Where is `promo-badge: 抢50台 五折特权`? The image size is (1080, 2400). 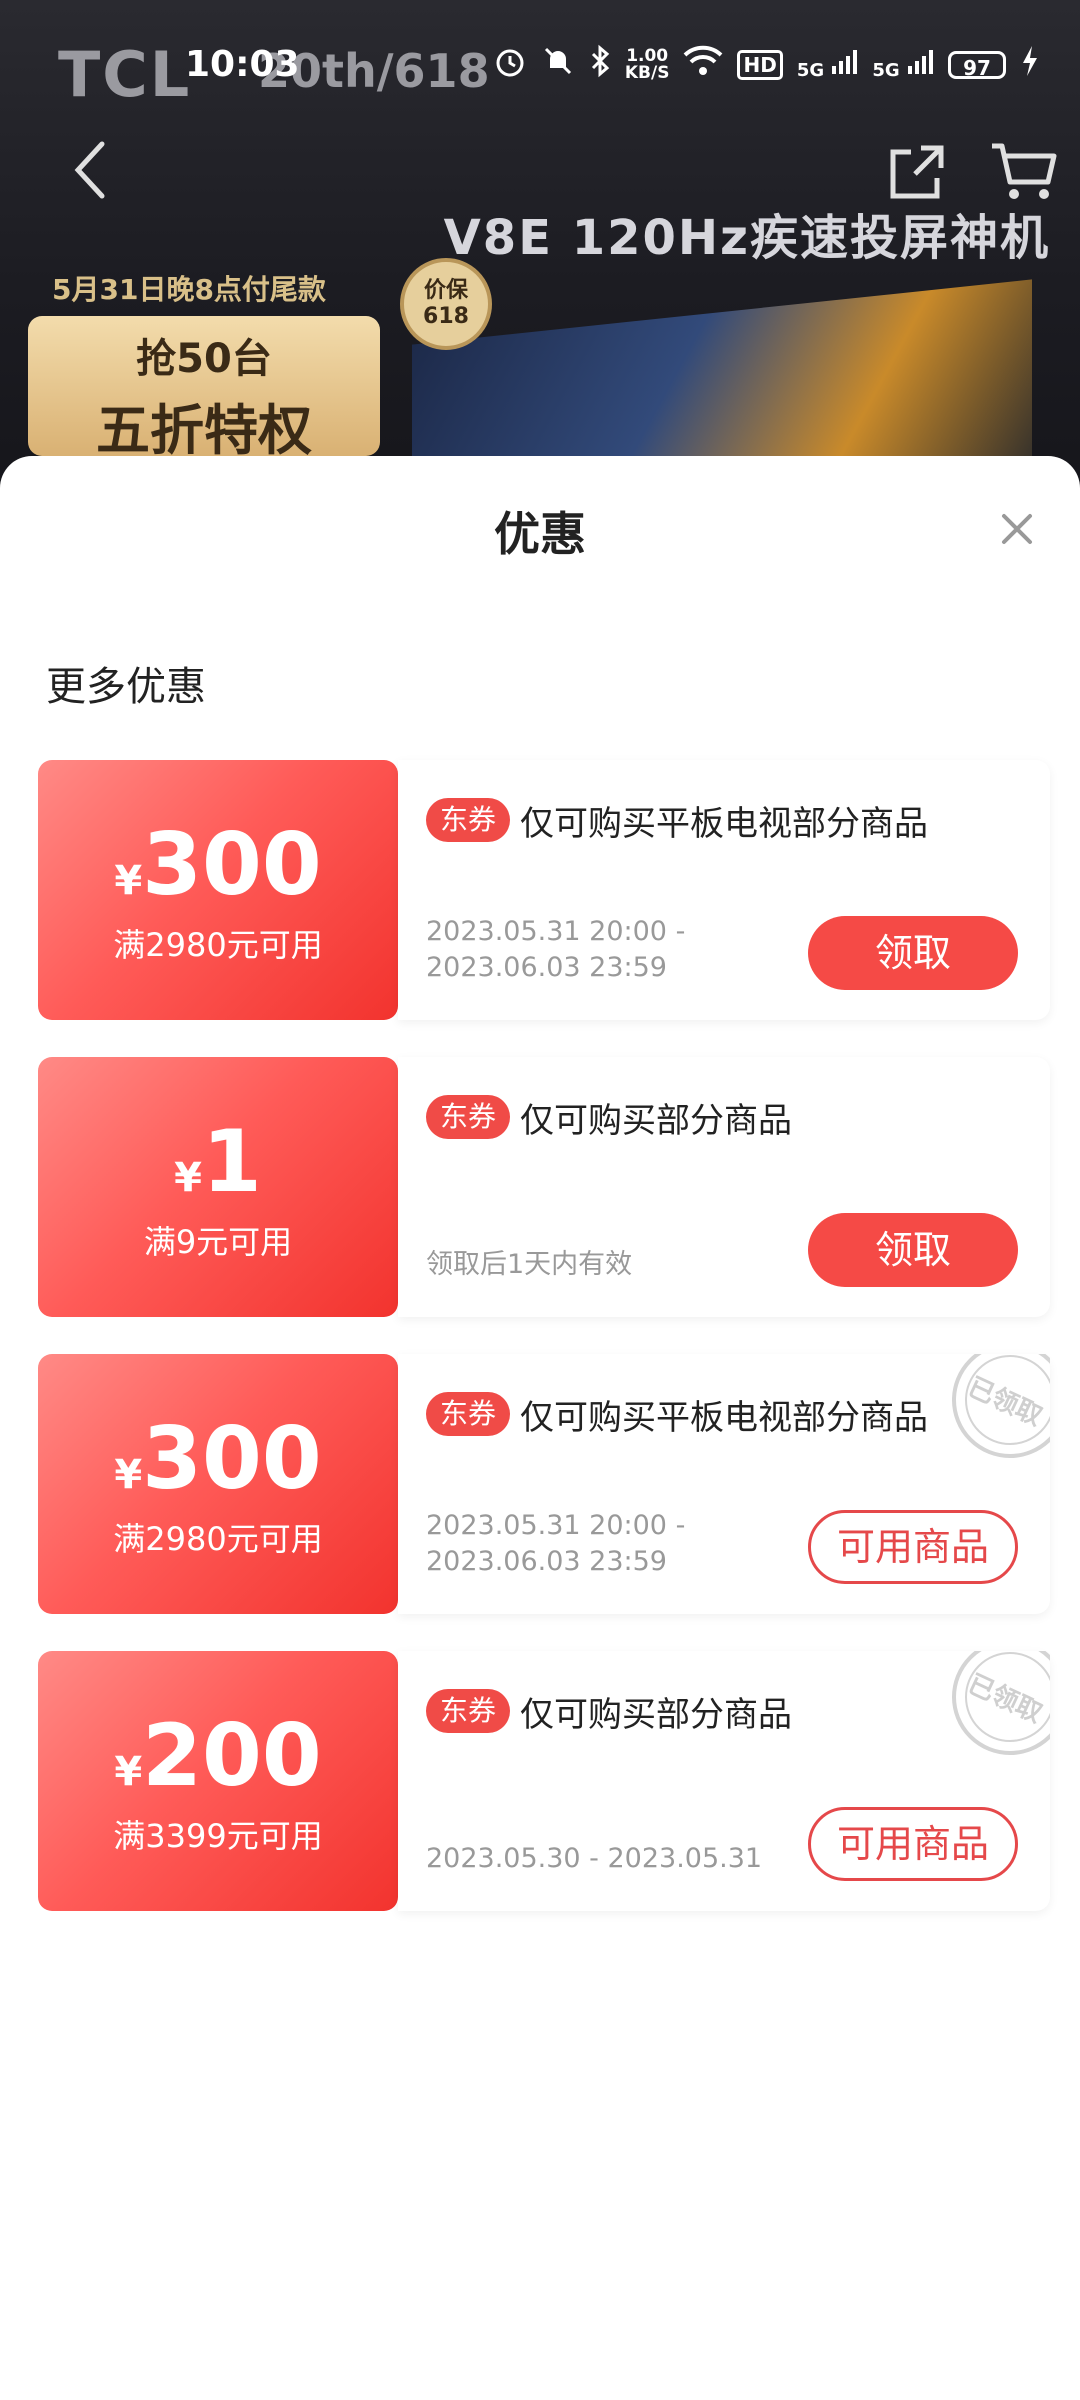 promo-badge: 抢50台 五折特权 is located at coordinates (204, 389).